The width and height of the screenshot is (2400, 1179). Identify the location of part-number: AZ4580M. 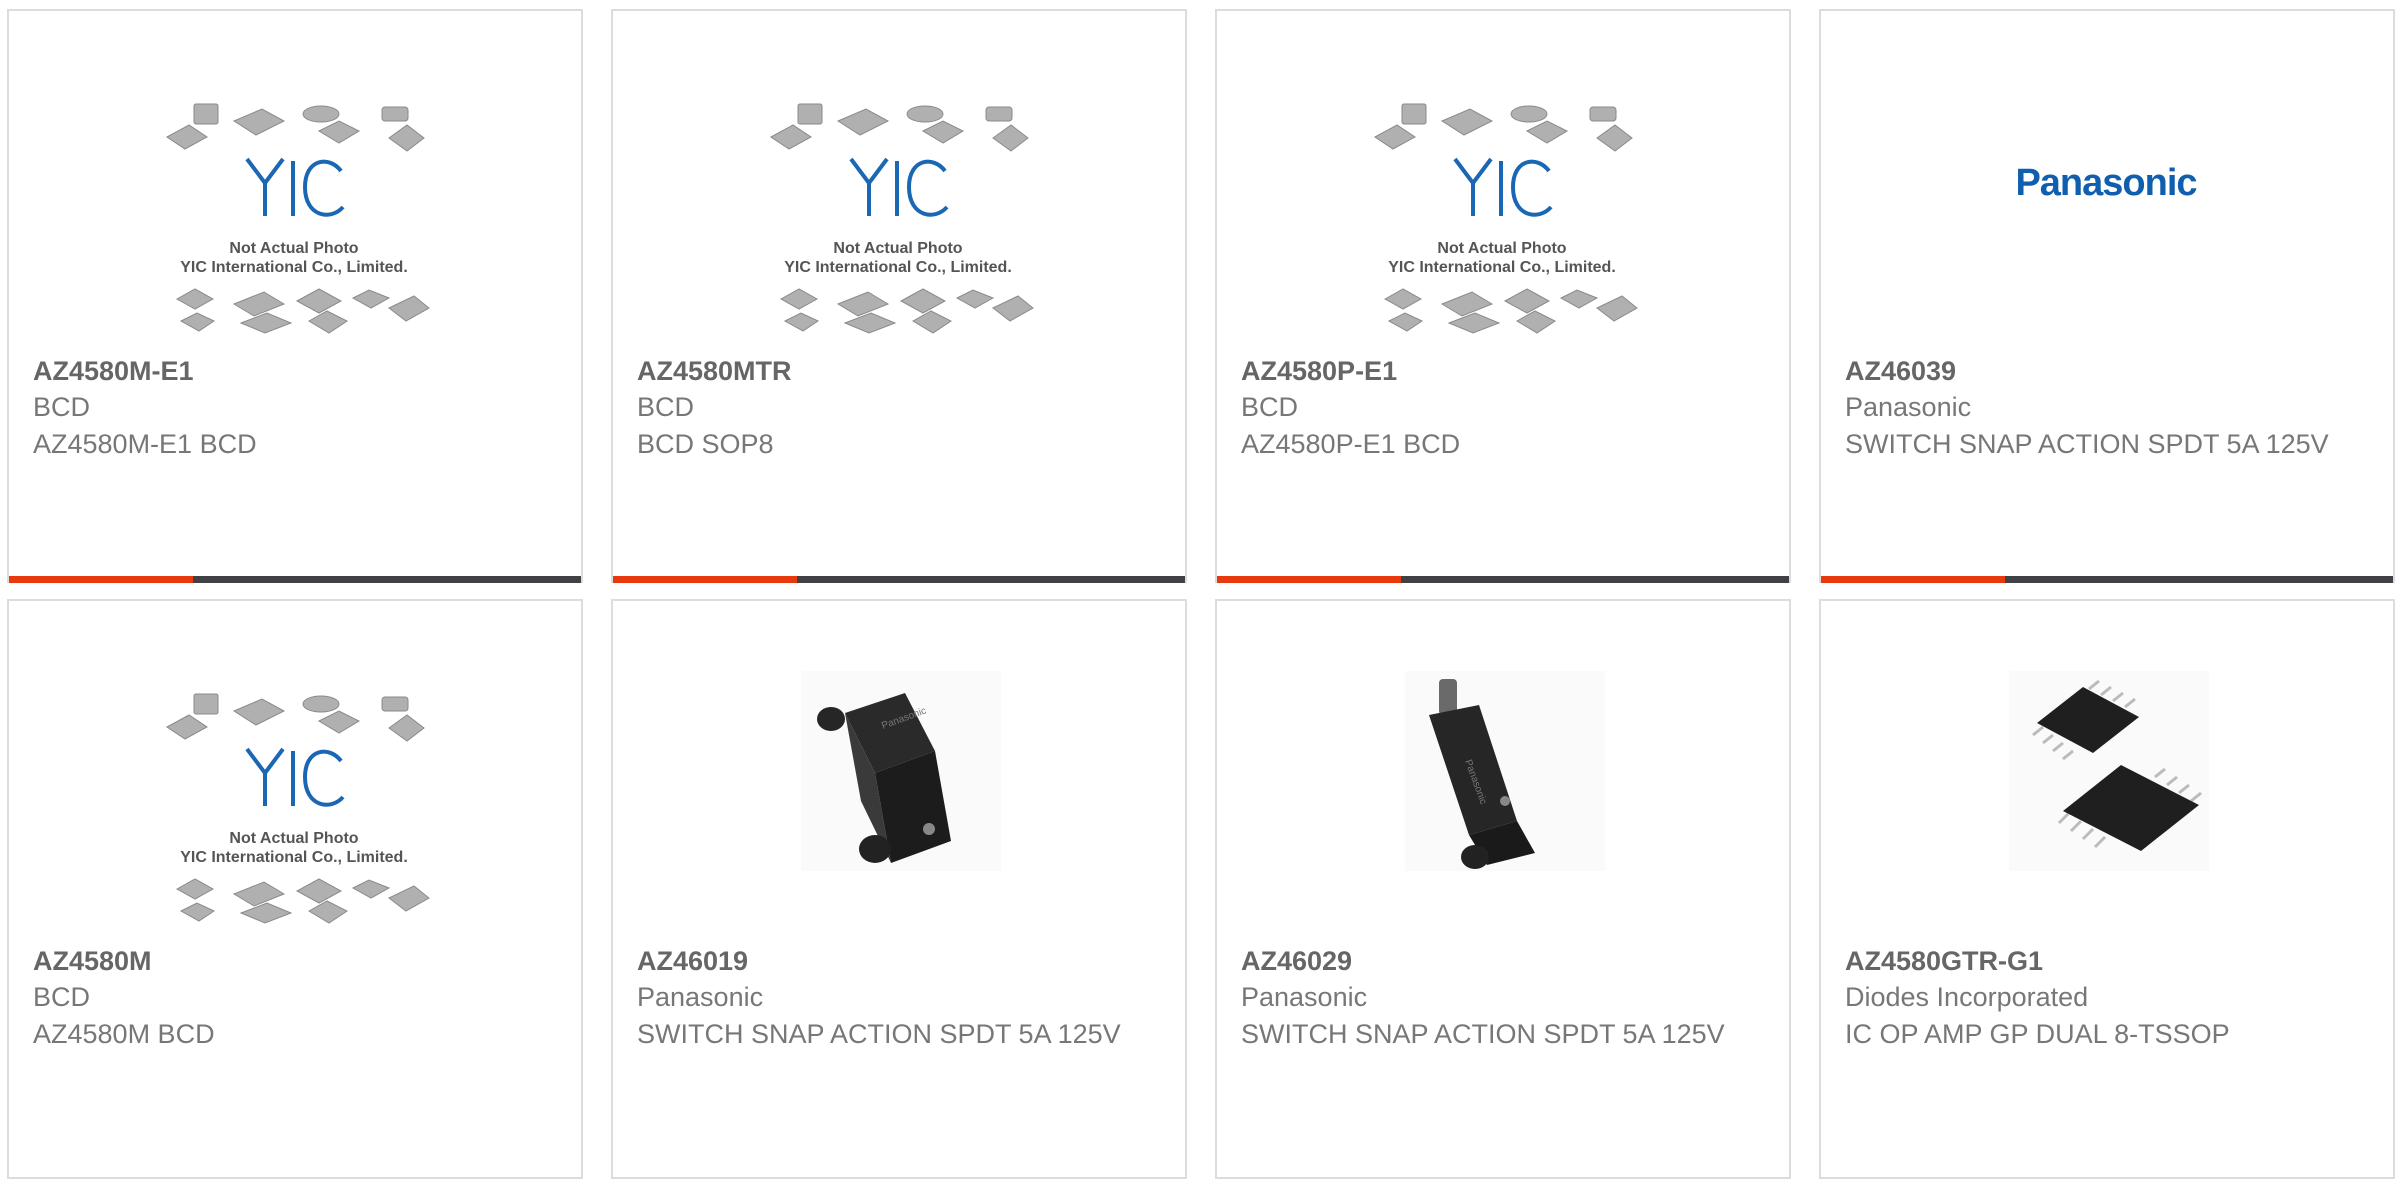
(295, 961).